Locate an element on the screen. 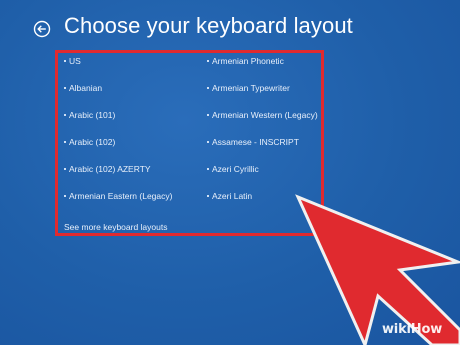  layout-option-arabic-102: Arabic (102) is located at coordinates (89, 142).